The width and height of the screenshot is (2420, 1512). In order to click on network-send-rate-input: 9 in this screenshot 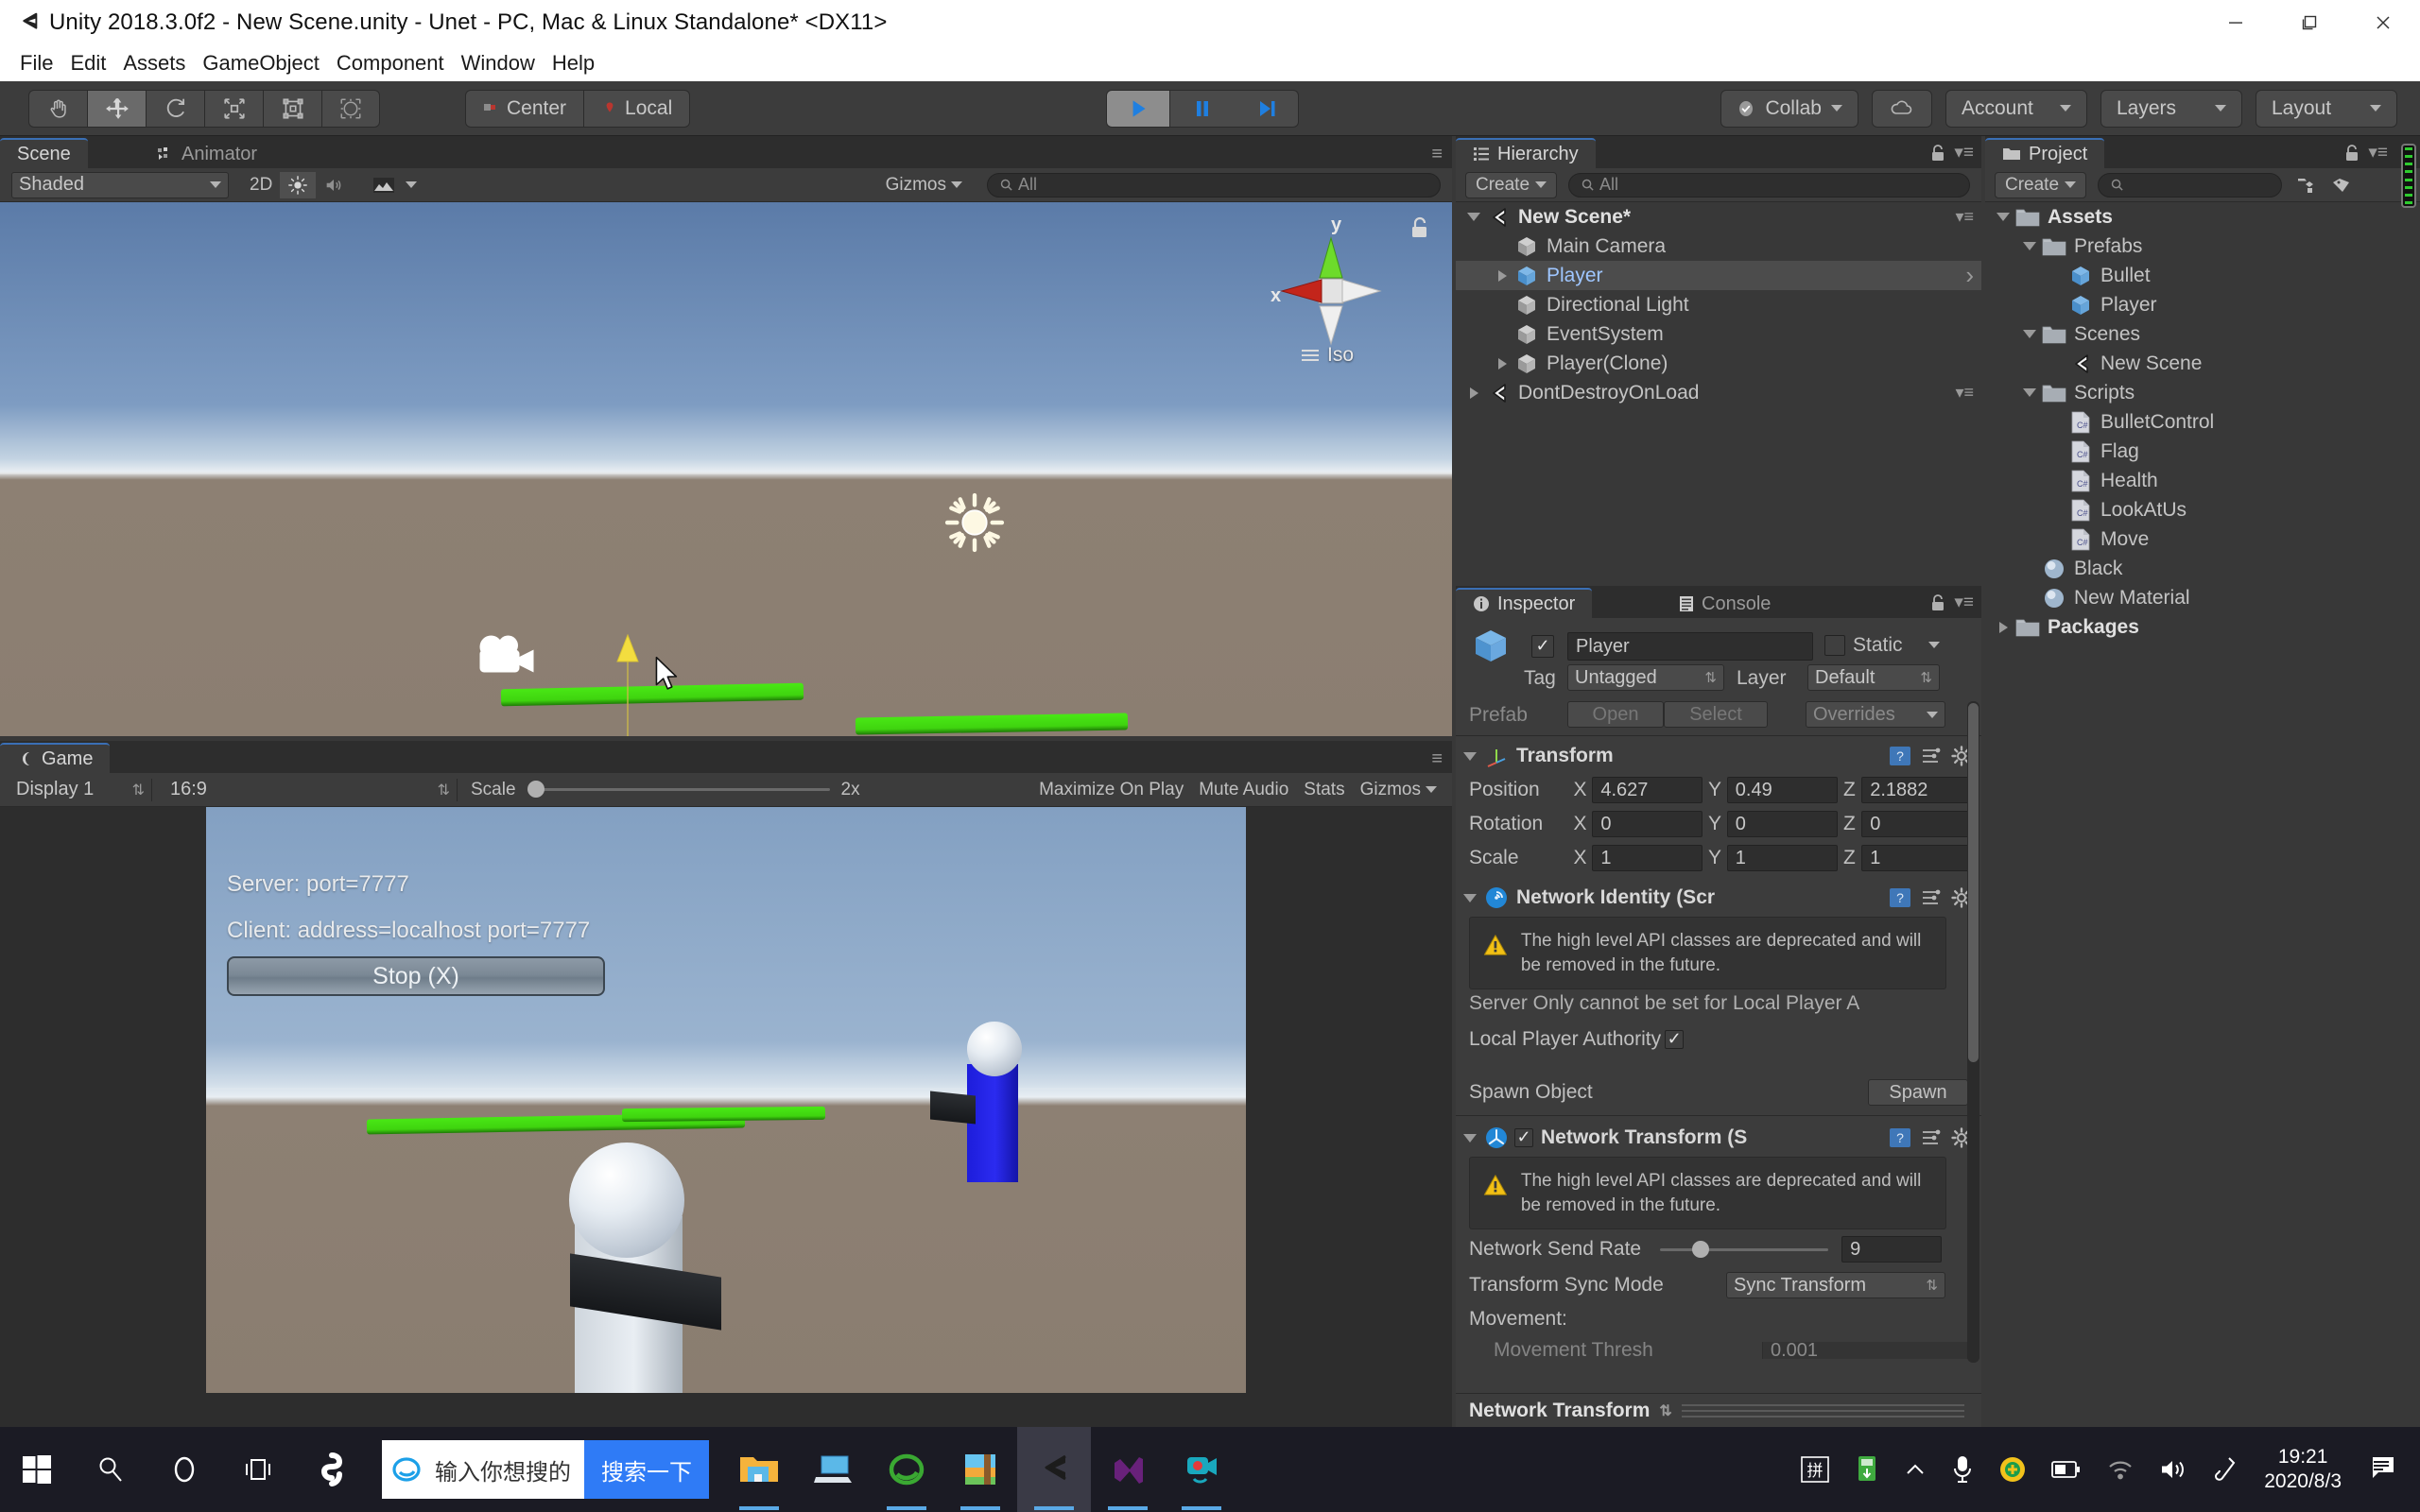, I will do `click(1892, 1249)`.